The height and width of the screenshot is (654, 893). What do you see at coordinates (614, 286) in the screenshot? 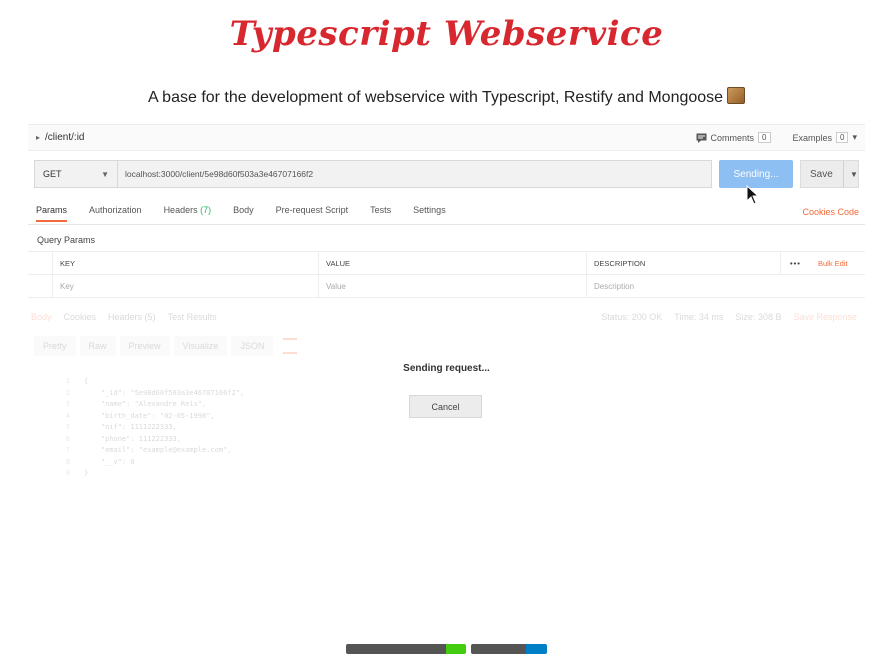
I see `description-input: Description` at bounding box center [614, 286].